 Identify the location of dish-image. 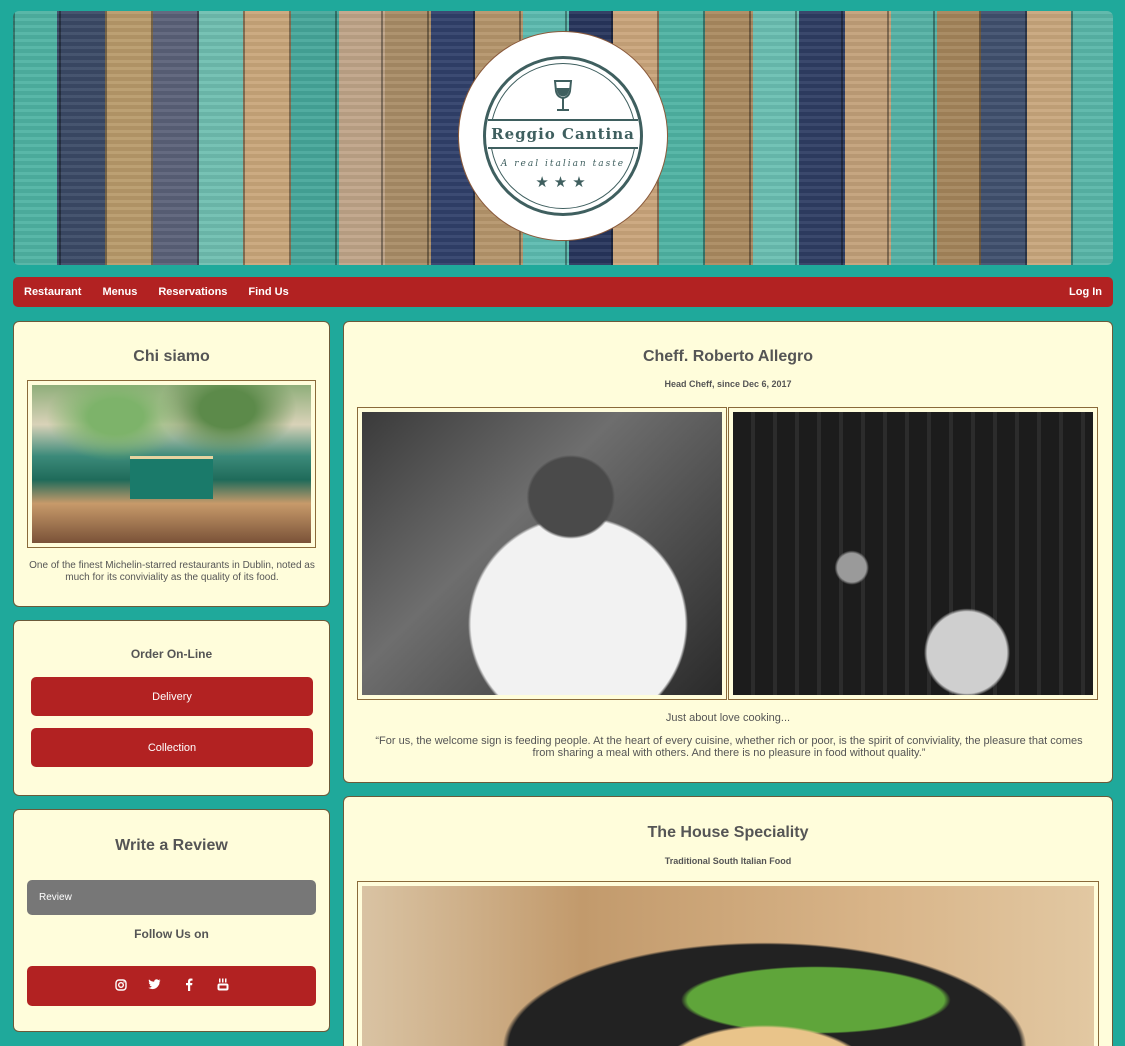
(728, 966).